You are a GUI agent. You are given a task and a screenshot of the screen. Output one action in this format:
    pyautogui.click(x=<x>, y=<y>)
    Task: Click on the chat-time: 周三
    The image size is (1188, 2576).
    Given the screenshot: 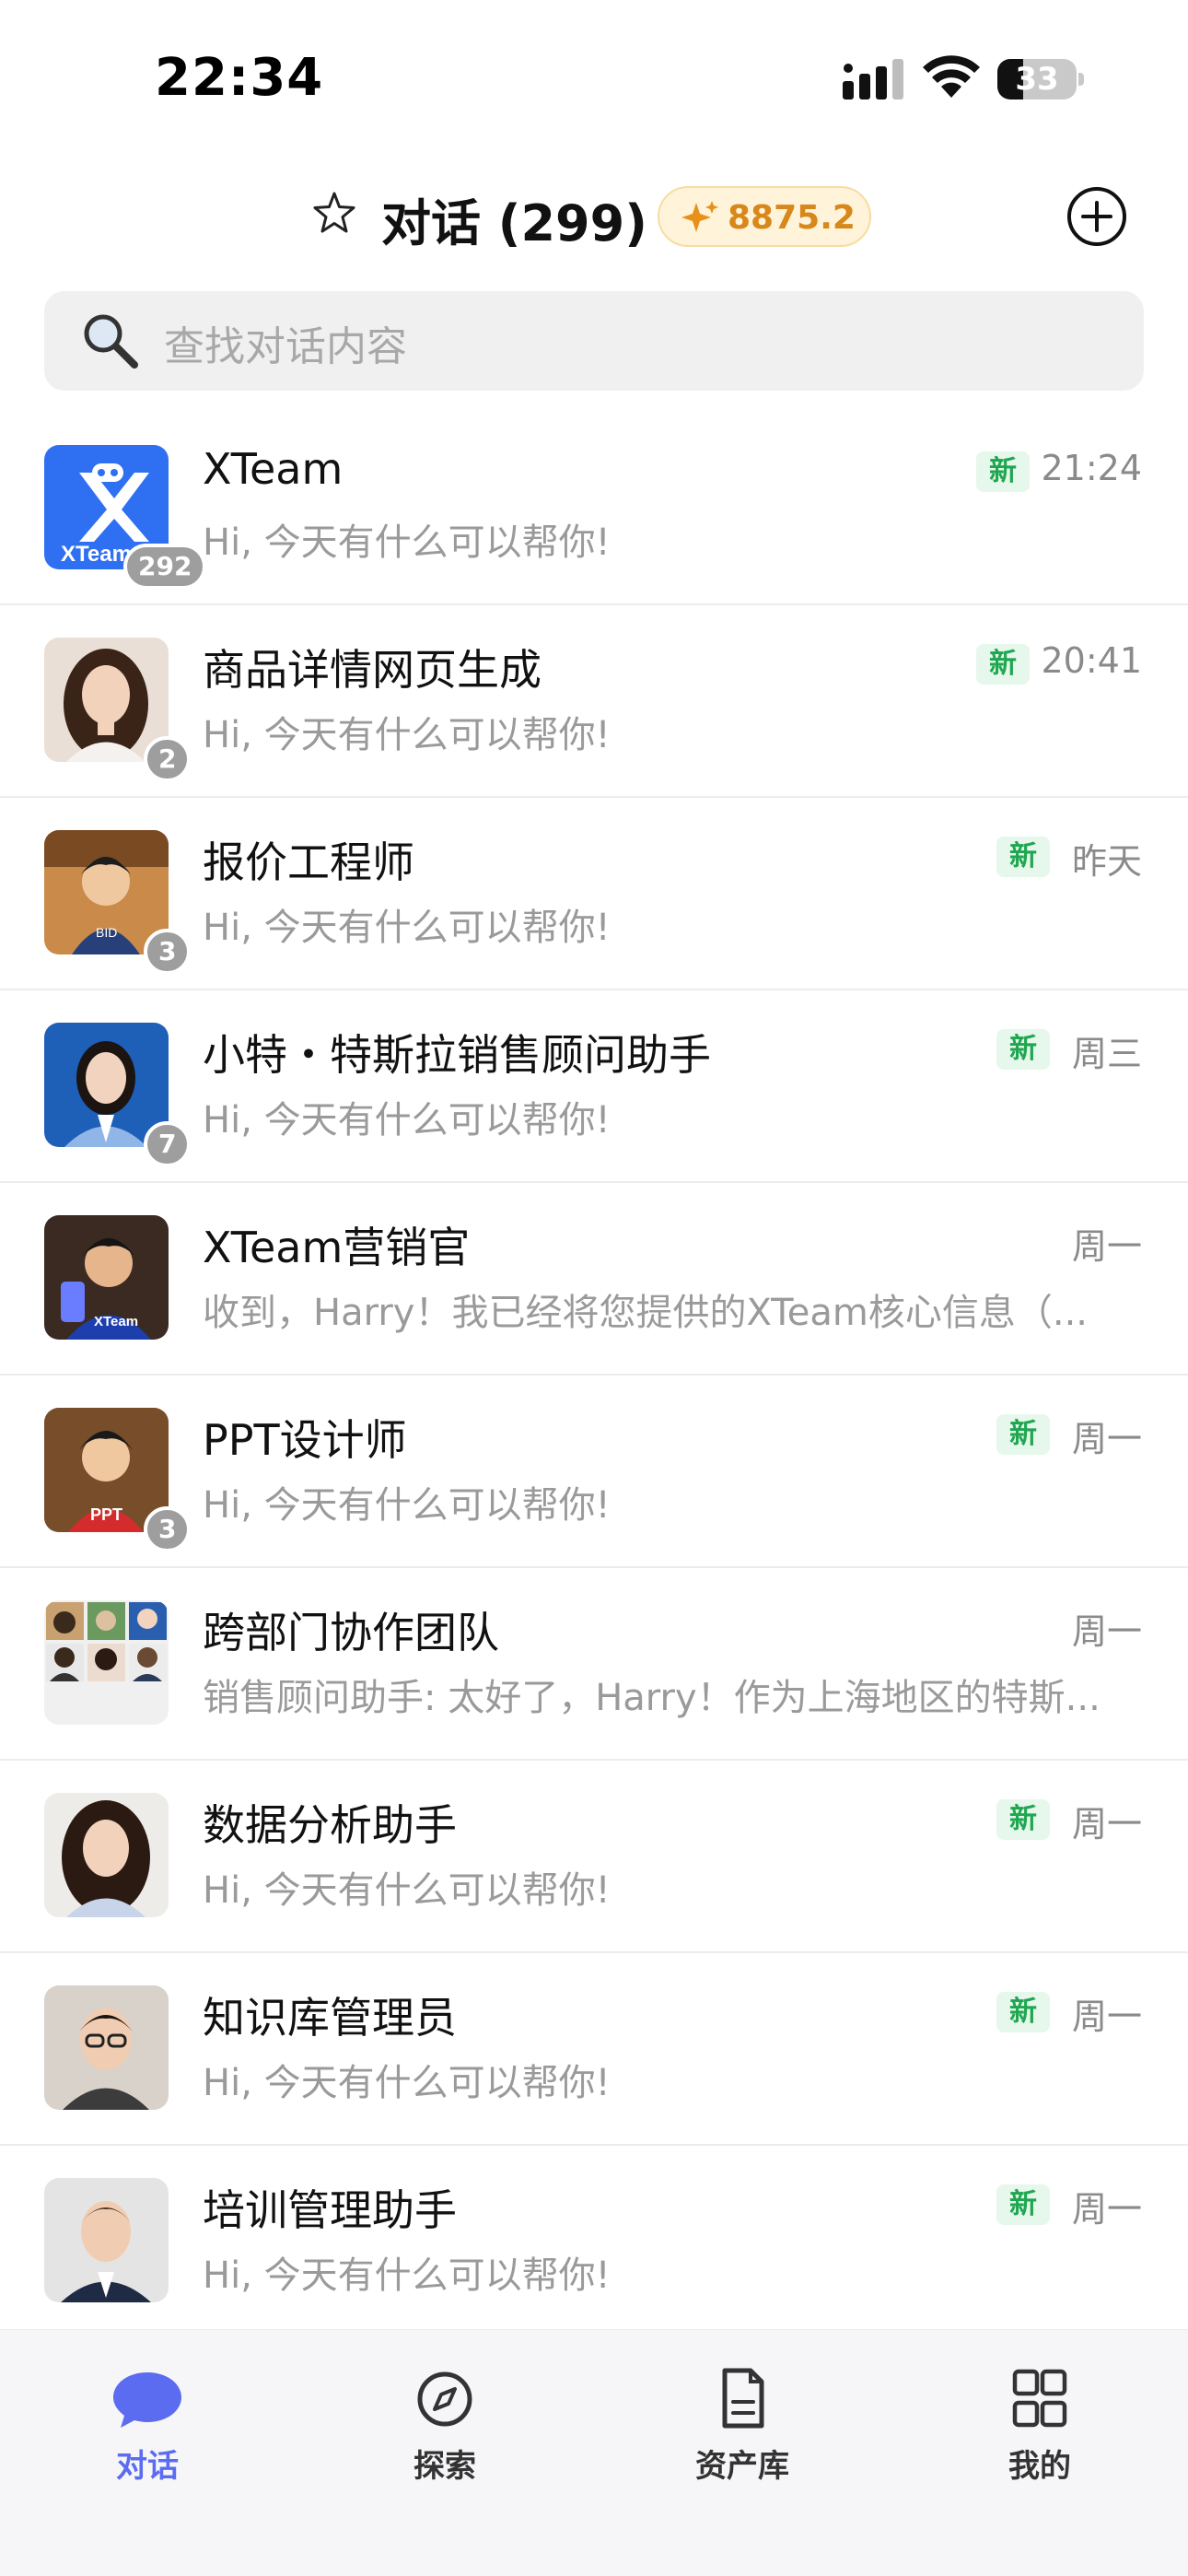 What is the action you would take?
    pyautogui.click(x=1106, y=1054)
    